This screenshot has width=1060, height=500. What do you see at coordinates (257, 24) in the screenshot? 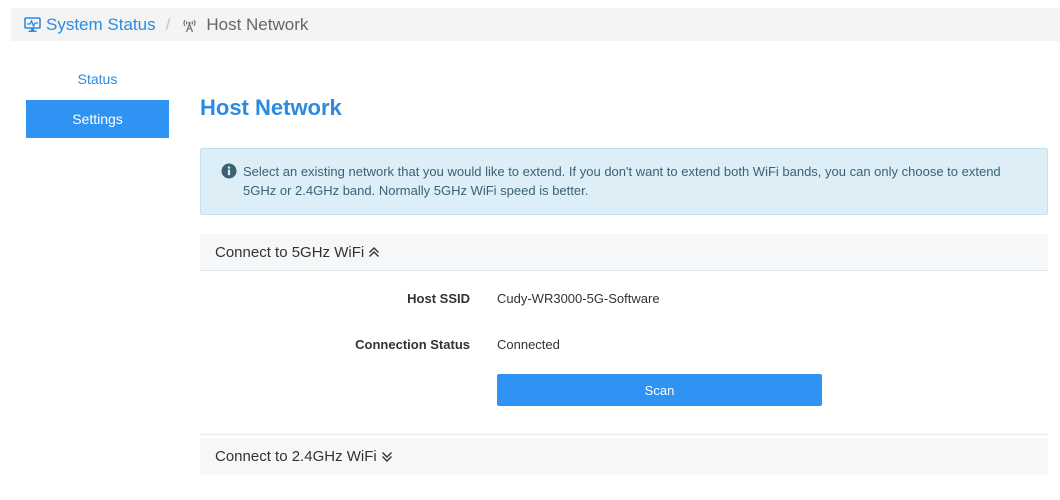
I see `breadcrumb-current-label: Host Network` at bounding box center [257, 24].